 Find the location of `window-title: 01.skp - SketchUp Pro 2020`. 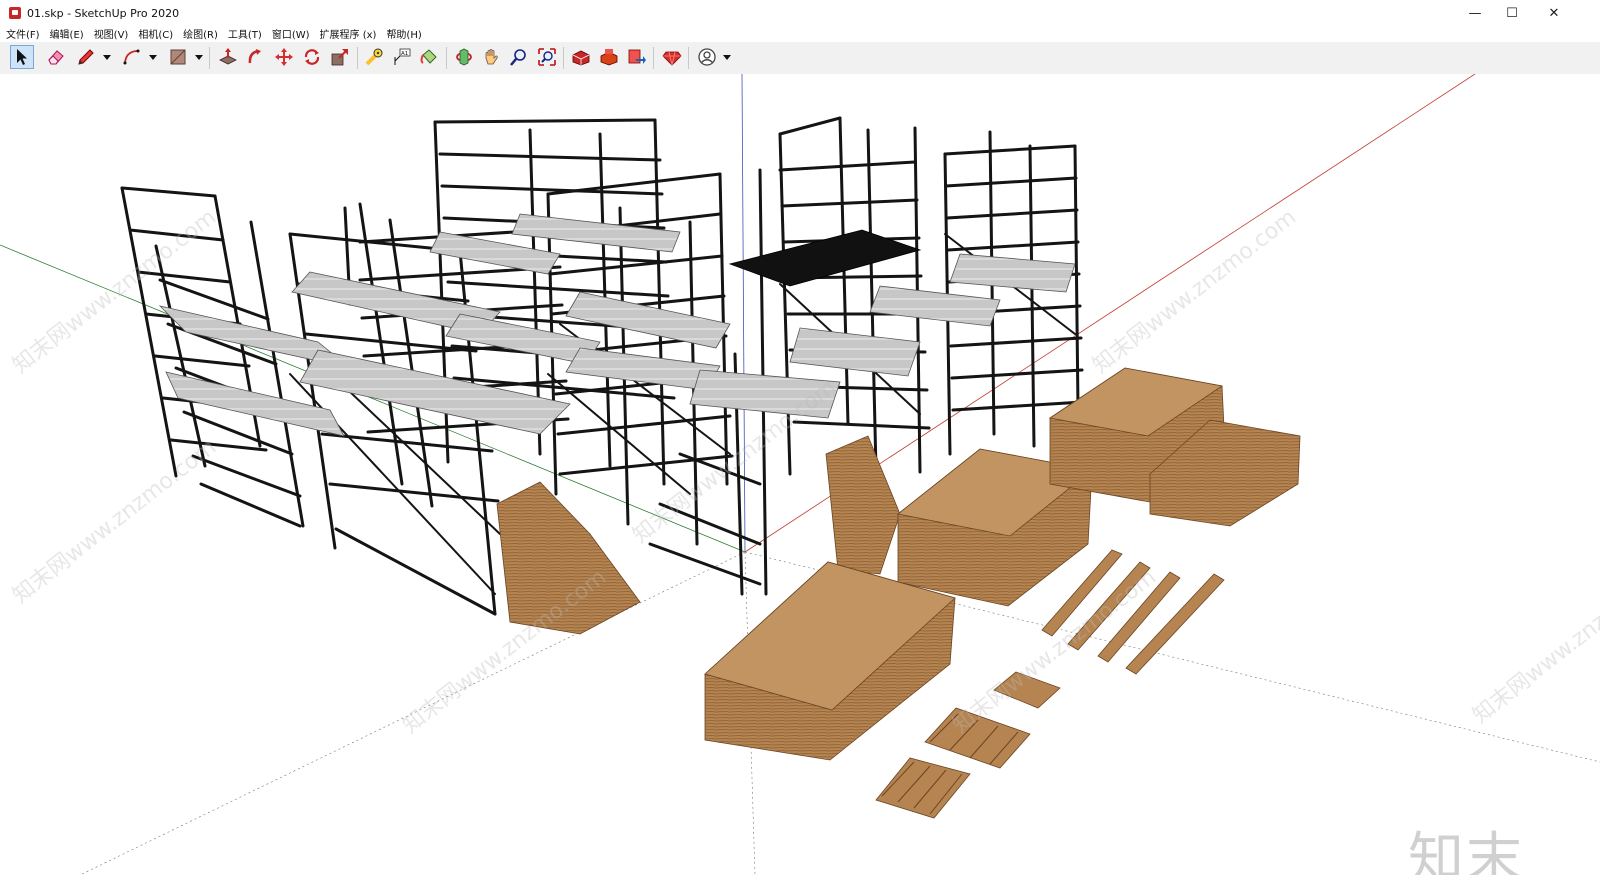

window-title: 01.skp - SketchUp Pro 2020 is located at coordinates (103, 13).